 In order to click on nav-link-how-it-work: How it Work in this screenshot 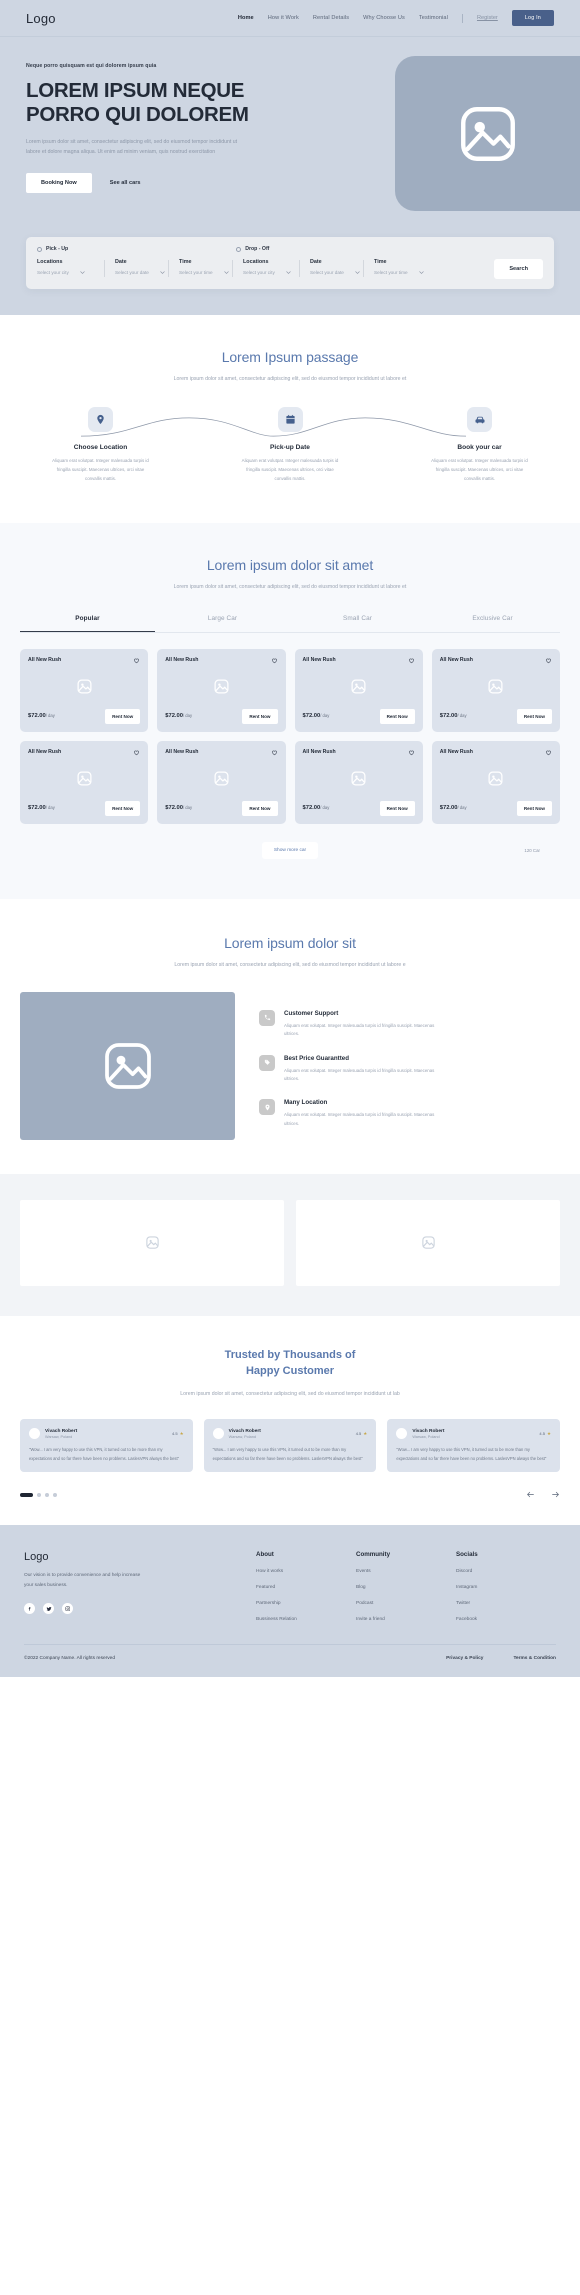, I will do `click(283, 18)`.